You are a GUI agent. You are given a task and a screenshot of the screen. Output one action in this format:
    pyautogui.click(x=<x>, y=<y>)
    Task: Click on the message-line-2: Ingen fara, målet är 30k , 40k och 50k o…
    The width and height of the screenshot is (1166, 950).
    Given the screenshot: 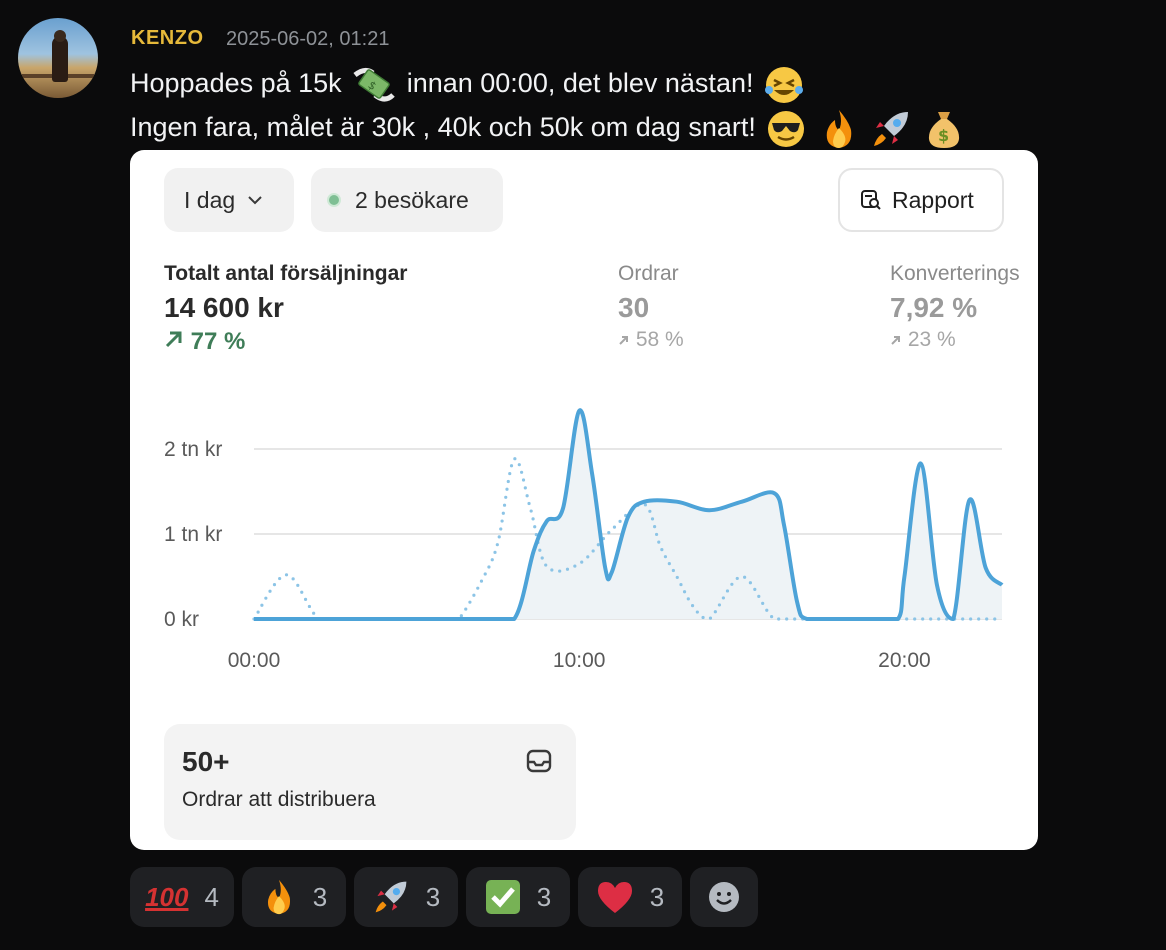 What is the action you would take?
    pyautogui.click(x=548, y=129)
    